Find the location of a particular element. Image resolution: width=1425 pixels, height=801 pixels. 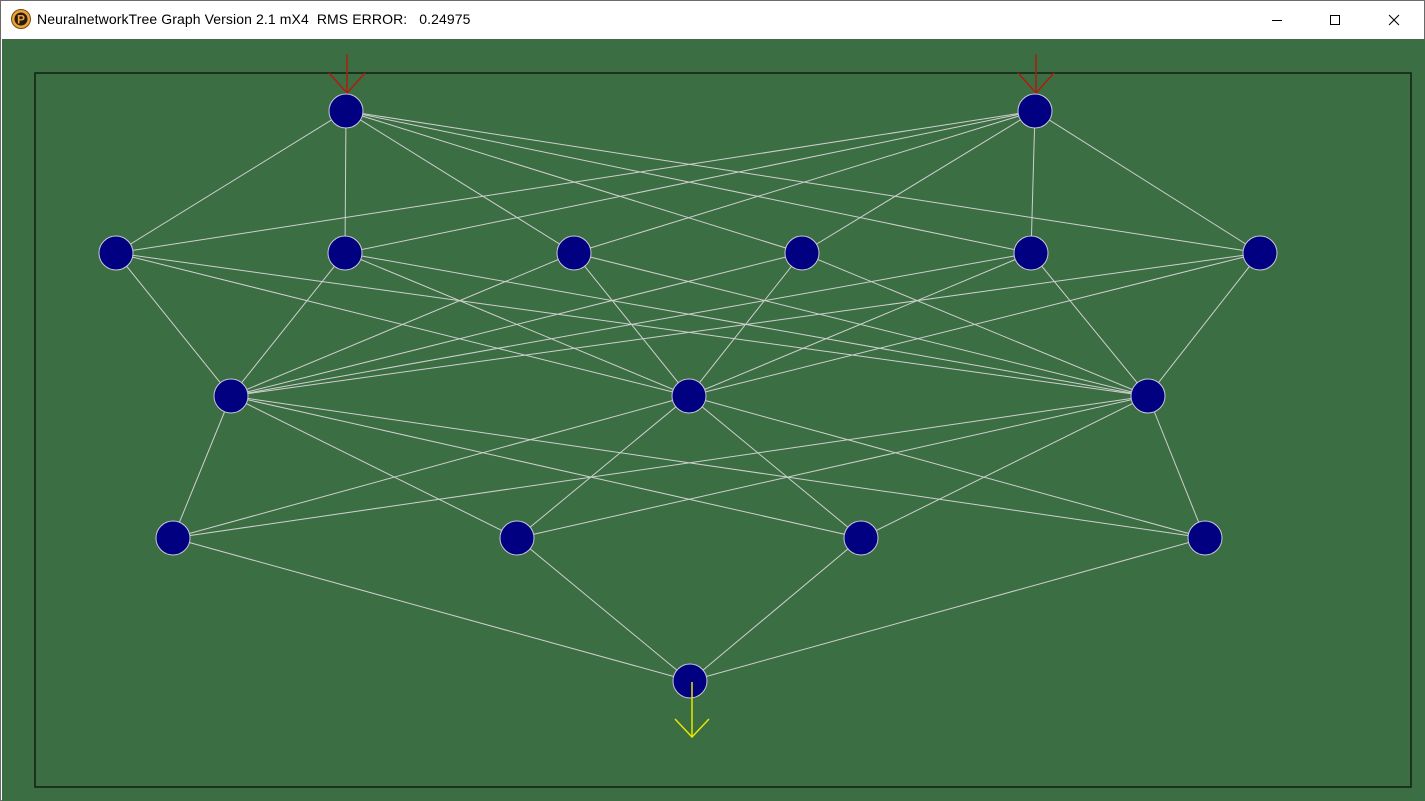

close-icon is located at coordinates (1394, 20).